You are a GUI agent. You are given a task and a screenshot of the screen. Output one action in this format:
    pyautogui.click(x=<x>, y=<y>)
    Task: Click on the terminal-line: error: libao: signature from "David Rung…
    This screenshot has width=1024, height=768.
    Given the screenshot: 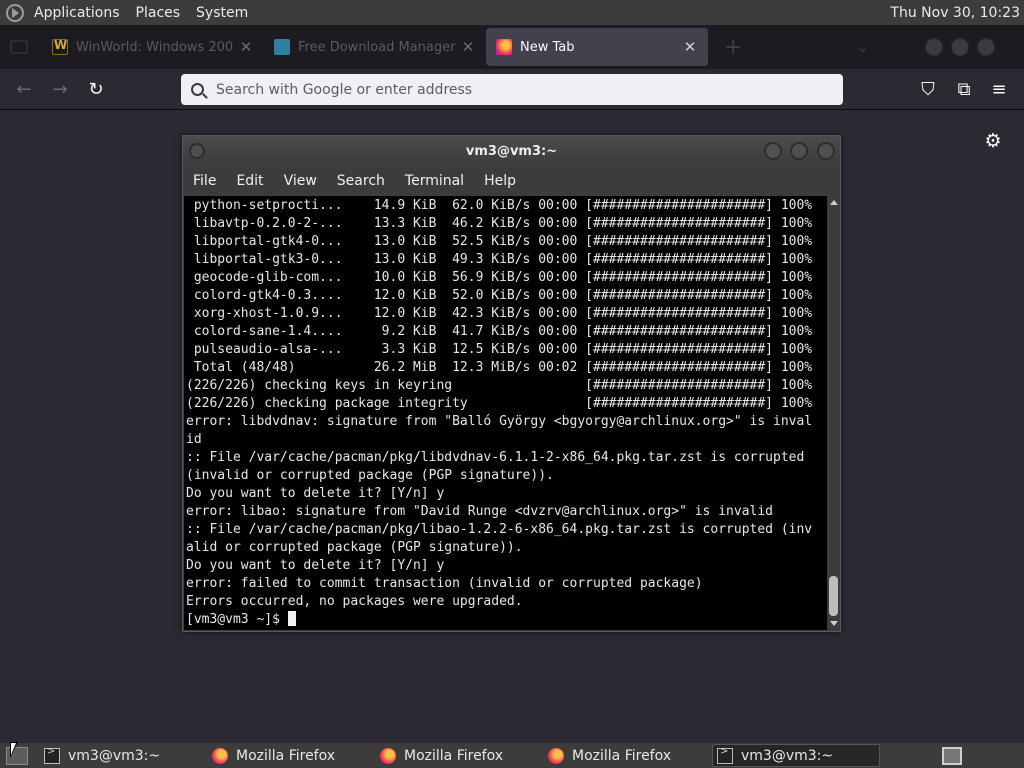 What is the action you would take?
    pyautogui.click(x=479, y=511)
    